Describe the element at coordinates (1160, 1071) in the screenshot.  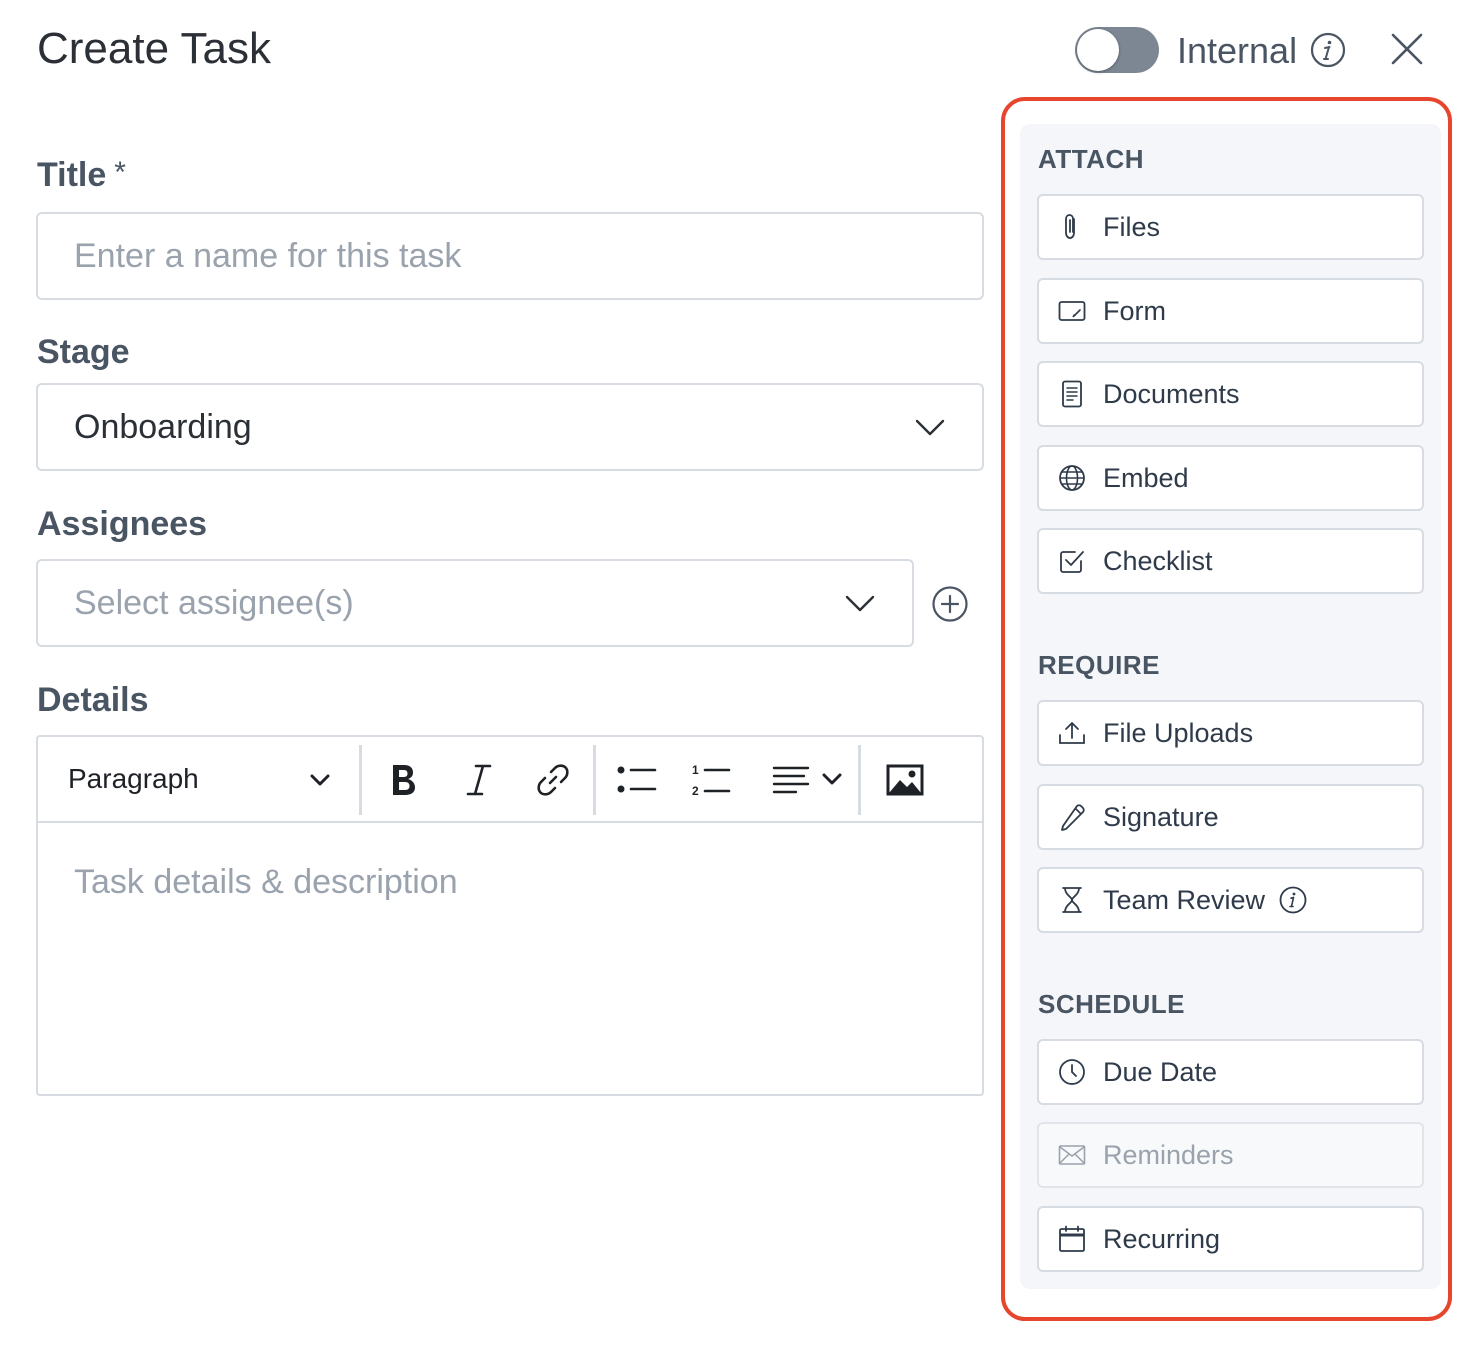
I see `option-label: Due Date` at that location.